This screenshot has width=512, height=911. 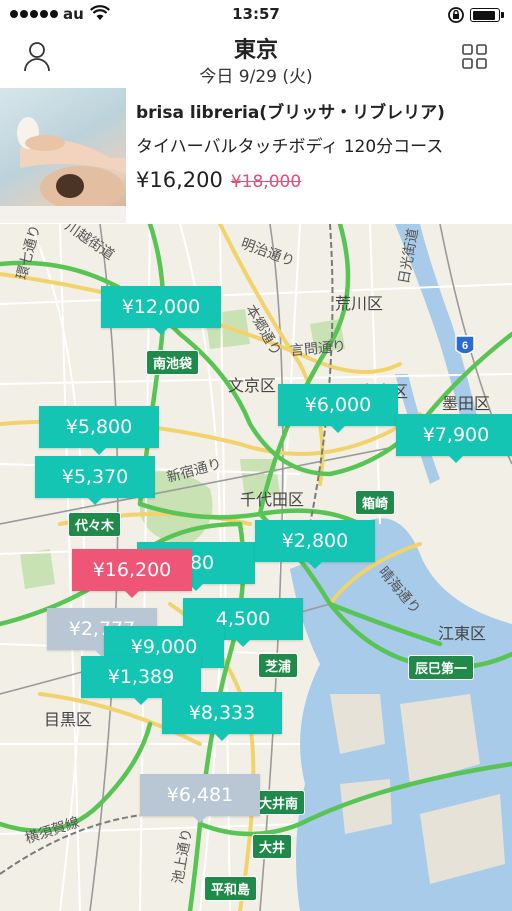 I want to click on rotation-lock-icon, so click(x=456, y=17).